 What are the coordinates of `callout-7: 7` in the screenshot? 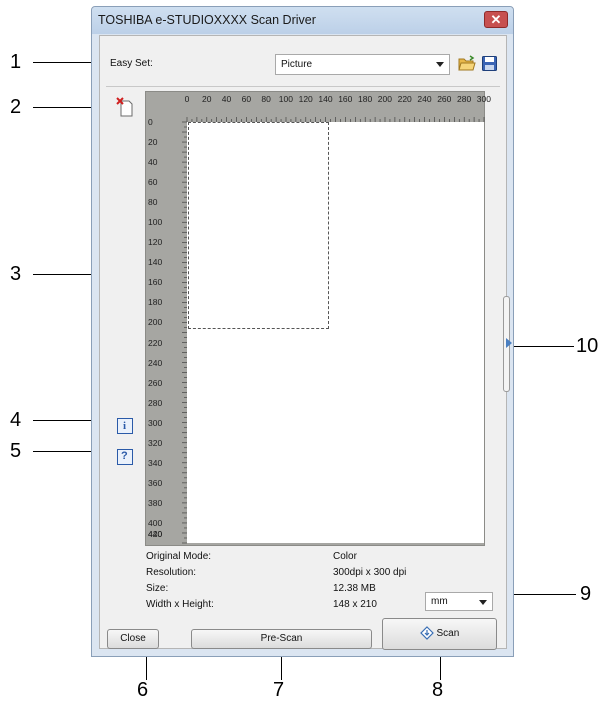 It's located at (279, 690).